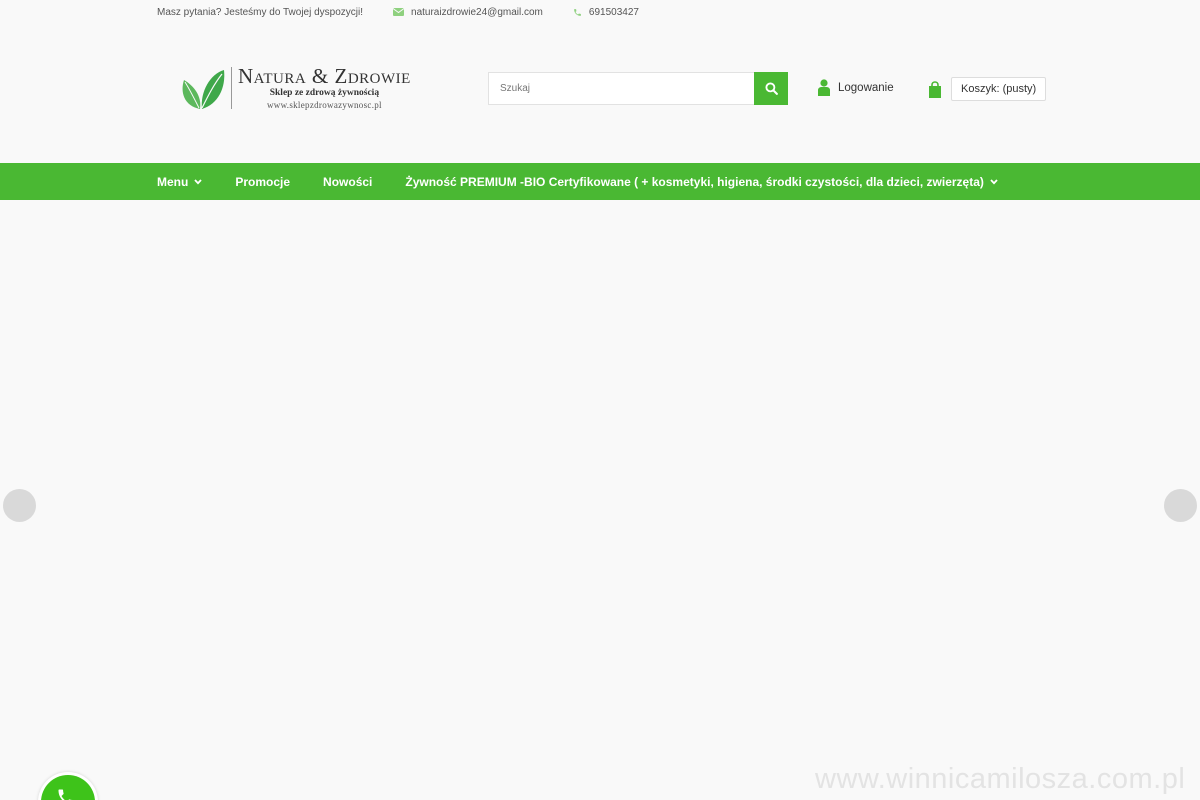  I want to click on logo-url: www.sklepzdrowazywnosc.pl, so click(324, 105).